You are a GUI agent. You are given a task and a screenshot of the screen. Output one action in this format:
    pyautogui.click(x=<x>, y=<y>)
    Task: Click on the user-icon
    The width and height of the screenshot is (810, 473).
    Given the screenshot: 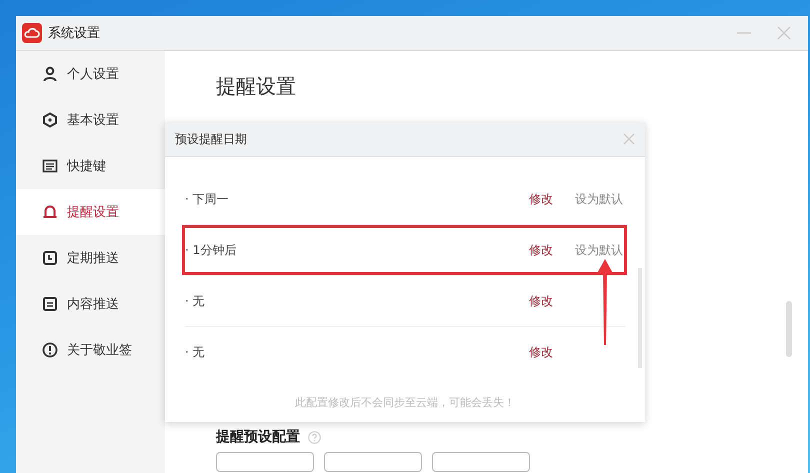 What is the action you would take?
    pyautogui.click(x=50, y=74)
    